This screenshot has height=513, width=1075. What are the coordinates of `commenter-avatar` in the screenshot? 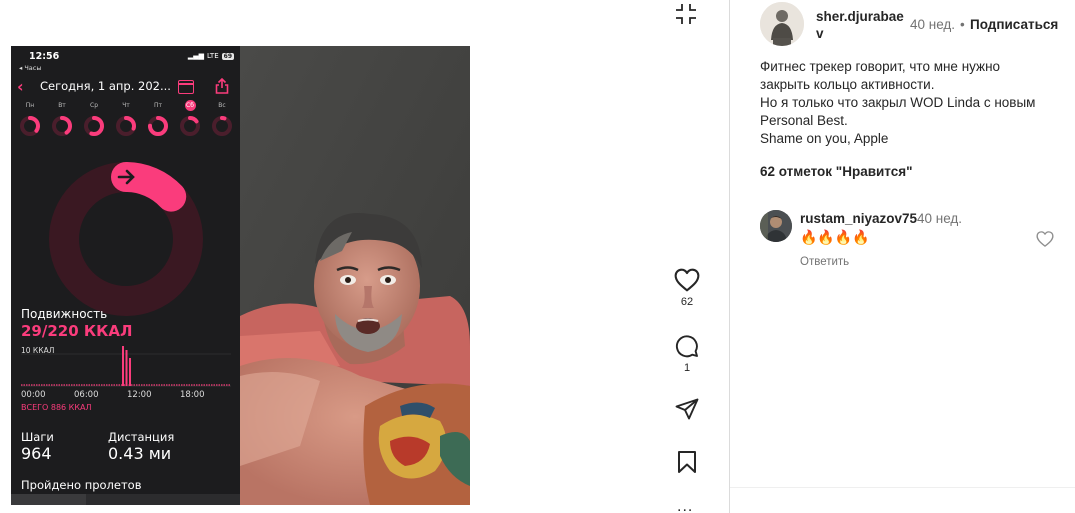 It's located at (776, 226).